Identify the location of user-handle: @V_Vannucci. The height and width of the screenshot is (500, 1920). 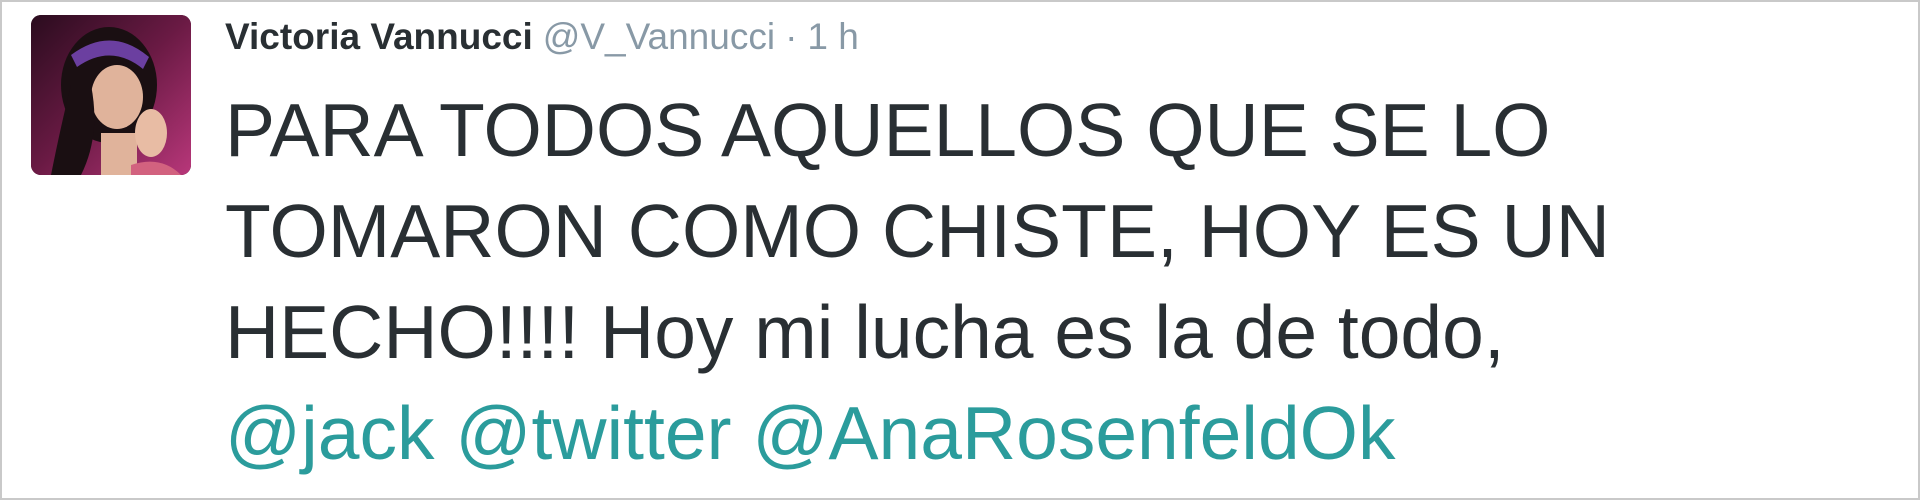
(659, 36).